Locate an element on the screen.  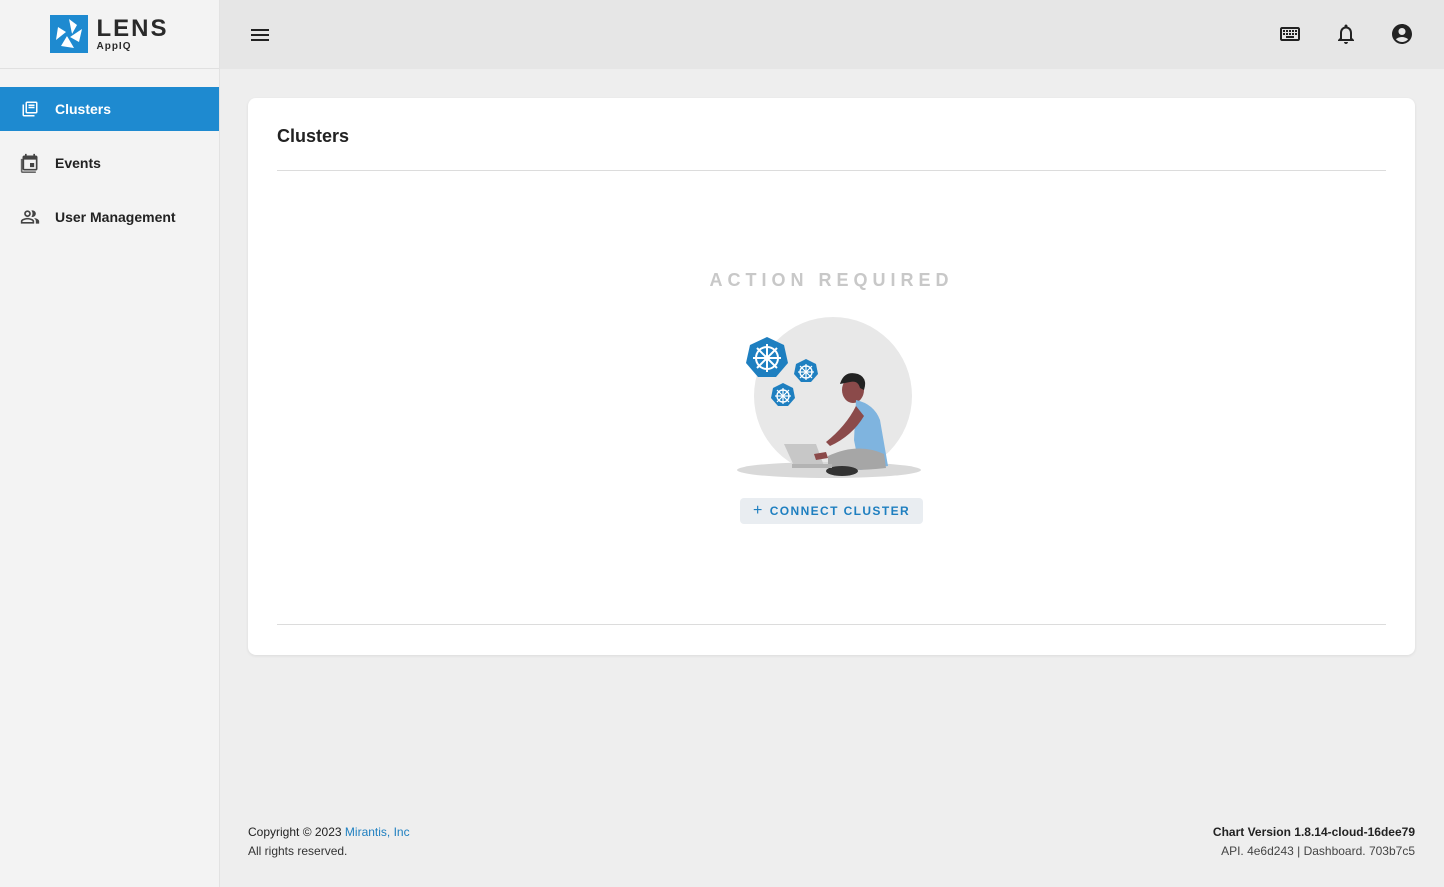
copyright-text: Copyright © 2023 is located at coordinates (295, 832).